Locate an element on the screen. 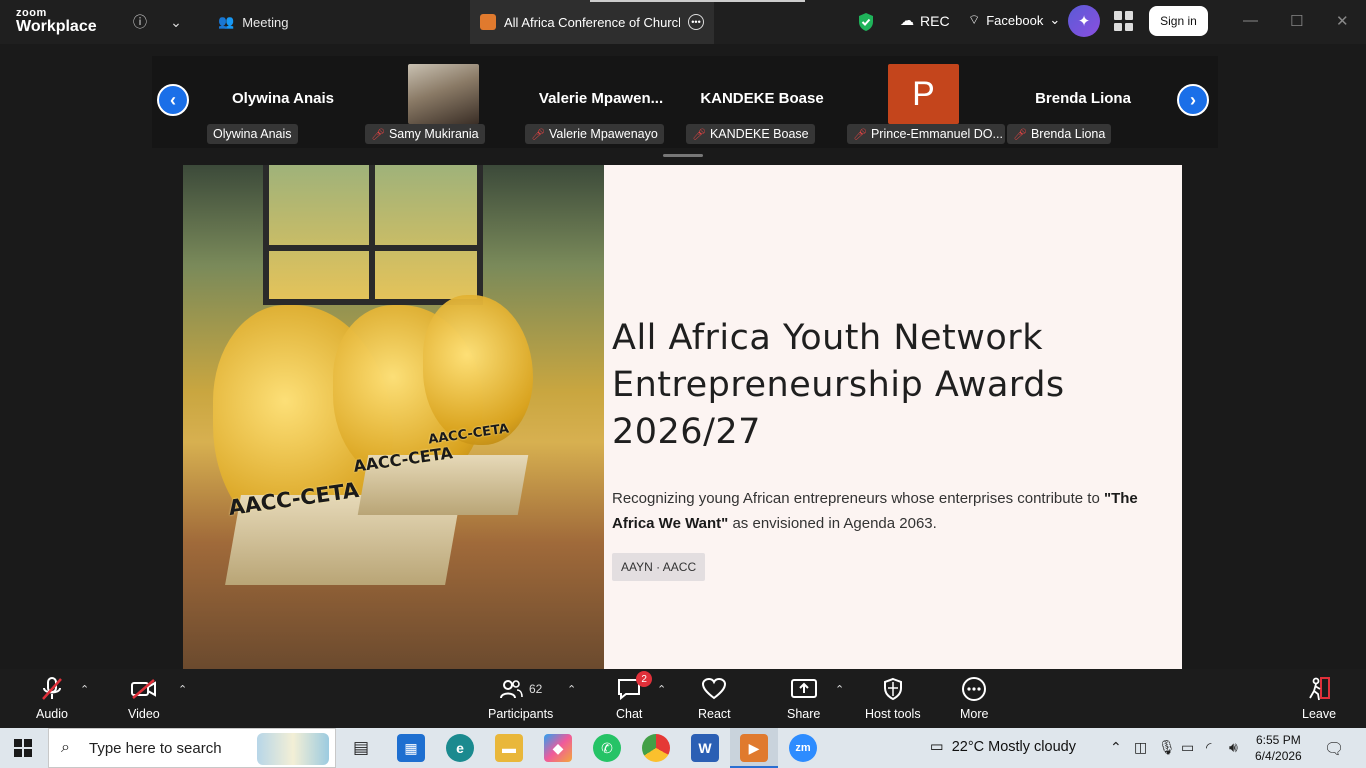  active-app-tab: All Africa Conference of Churches ••• is located at coordinates (592, 22).